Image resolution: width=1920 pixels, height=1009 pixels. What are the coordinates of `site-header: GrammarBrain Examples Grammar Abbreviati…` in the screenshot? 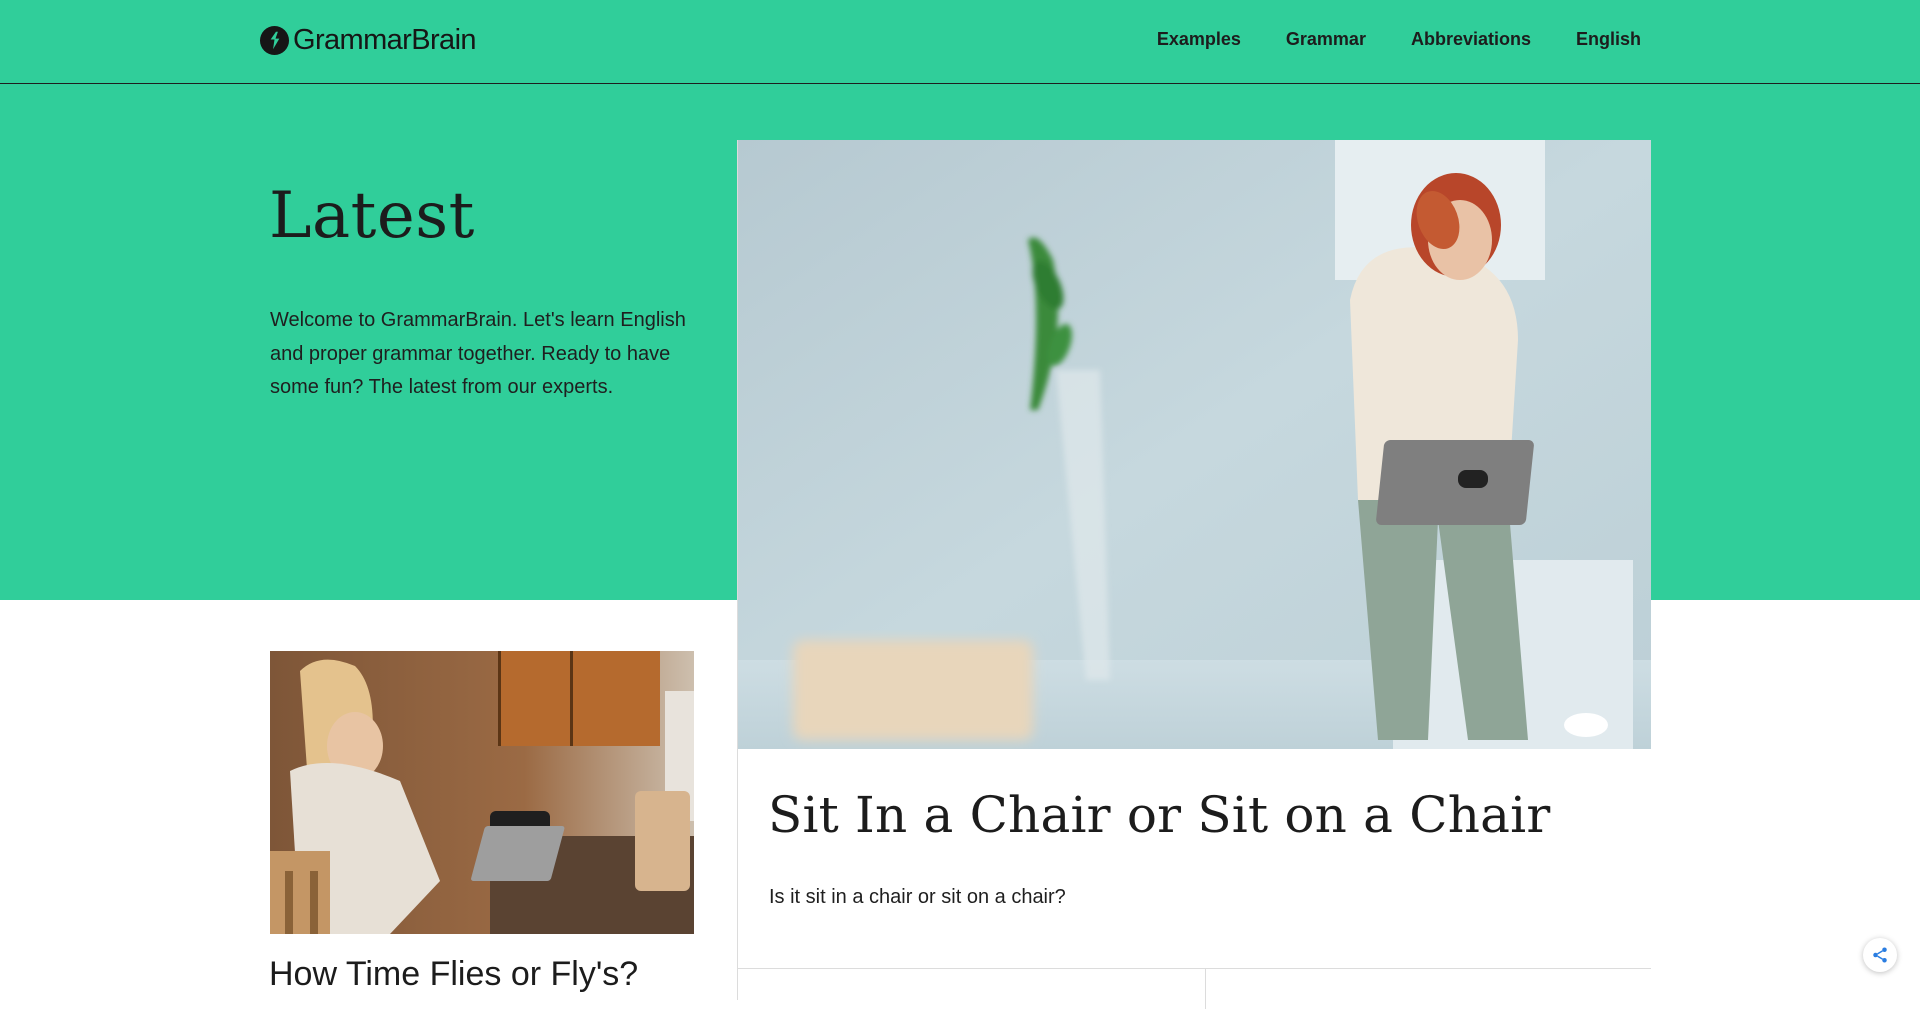 It's located at (960, 42).